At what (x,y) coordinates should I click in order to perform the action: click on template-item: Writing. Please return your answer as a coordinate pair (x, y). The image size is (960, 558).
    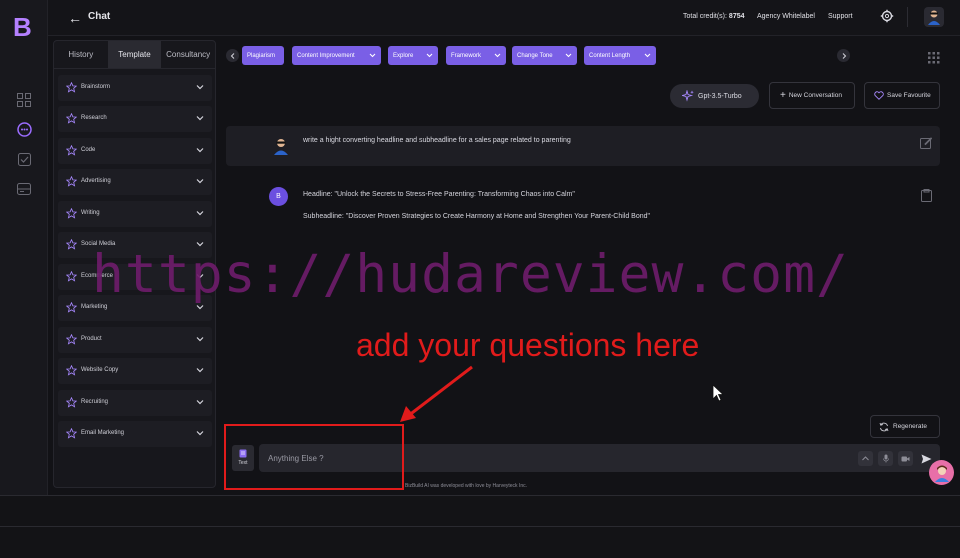
    Looking at the image, I should click on (135, 214).